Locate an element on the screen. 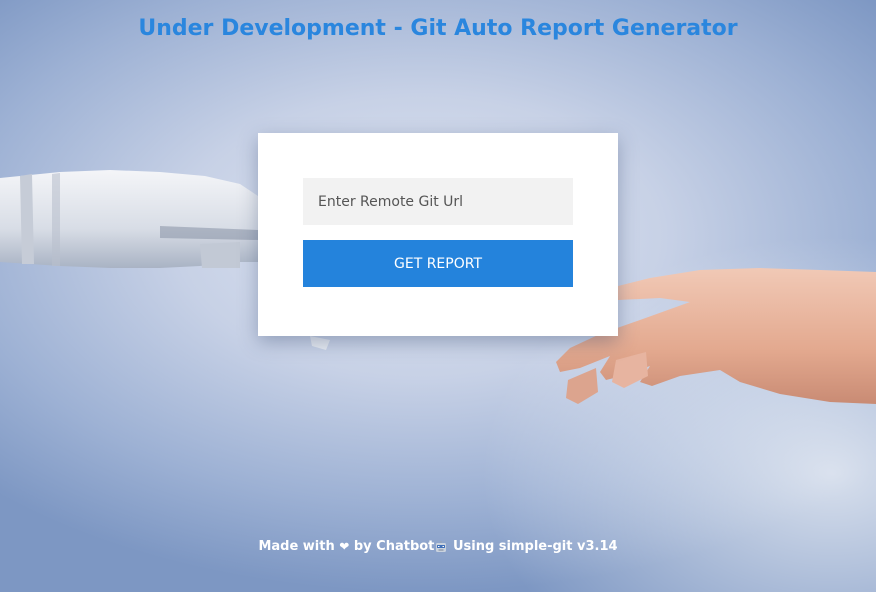 The height and width of the screenshot is (592, 876). get-report-button: GET REPORT is located at coordinates (438, 263).